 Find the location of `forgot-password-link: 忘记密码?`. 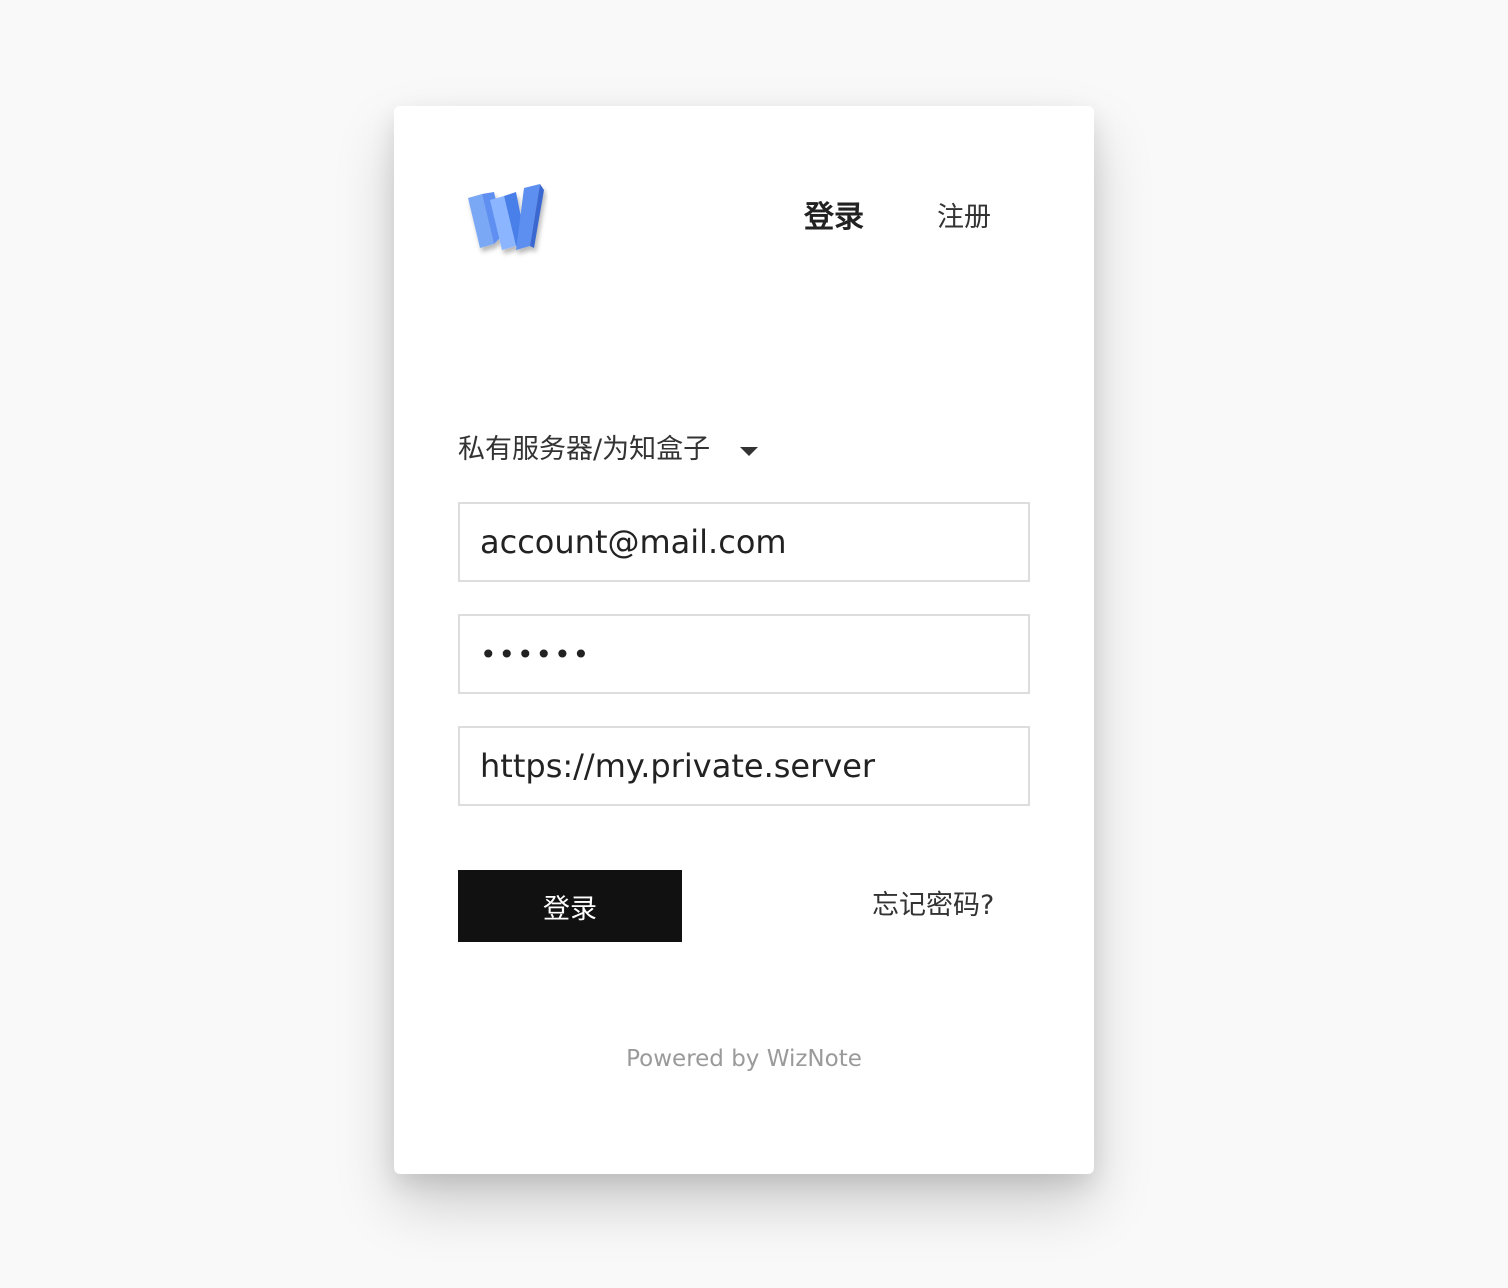

forgot-password-link: 忘记密码? is located at coordinates (933, 906).